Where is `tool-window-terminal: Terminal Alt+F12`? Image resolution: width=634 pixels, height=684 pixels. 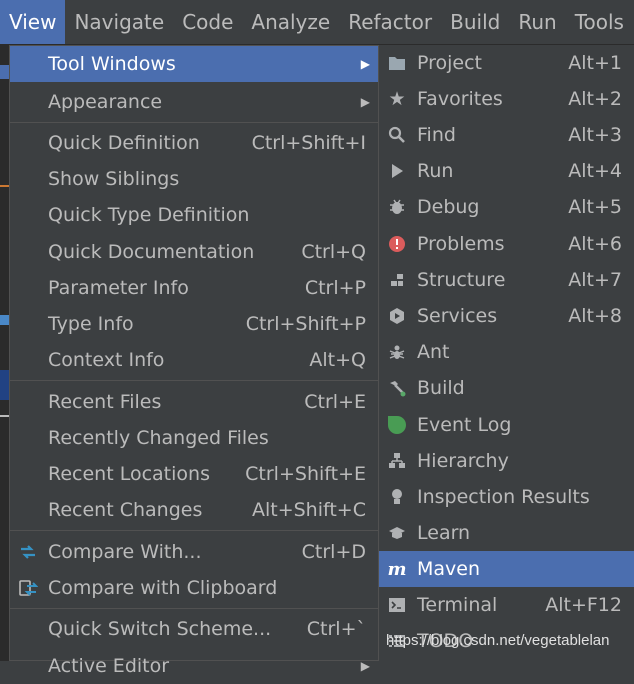
tool-window-terminal: Terminal Alt+F12 is located at coordinates (506, 605).